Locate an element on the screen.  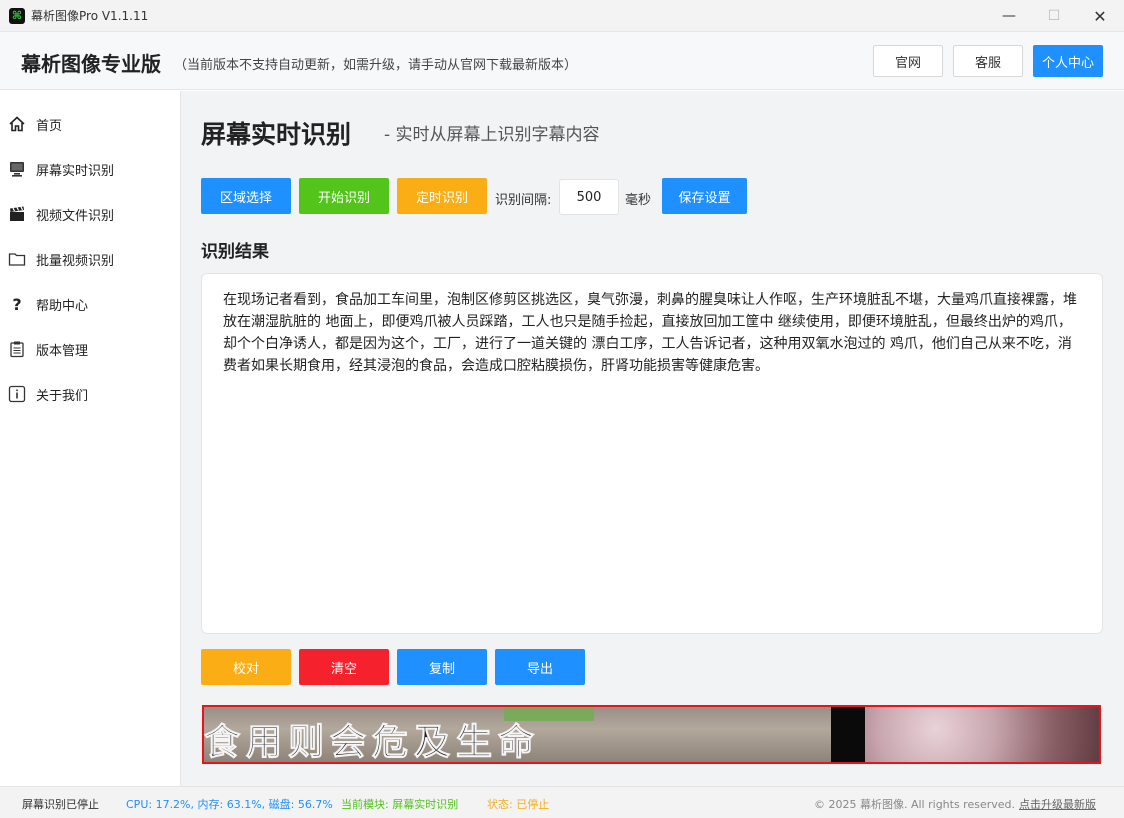
question-icon: ? is located at coordinates (17, 304).